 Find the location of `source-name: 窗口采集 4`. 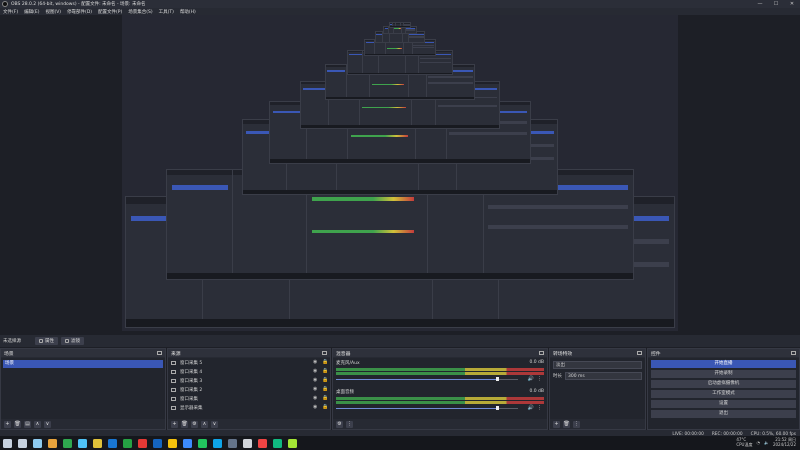

source-name: 窗口采集 4 is located at coordinates (191, 372).